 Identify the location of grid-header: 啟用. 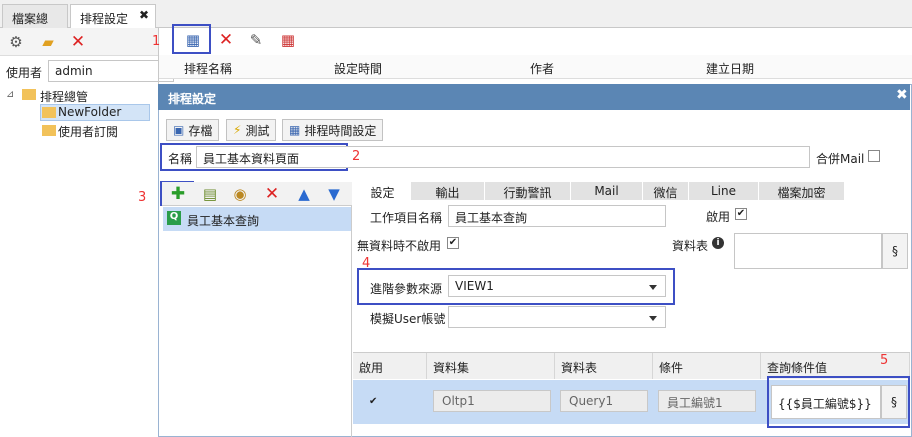
(390, 366).